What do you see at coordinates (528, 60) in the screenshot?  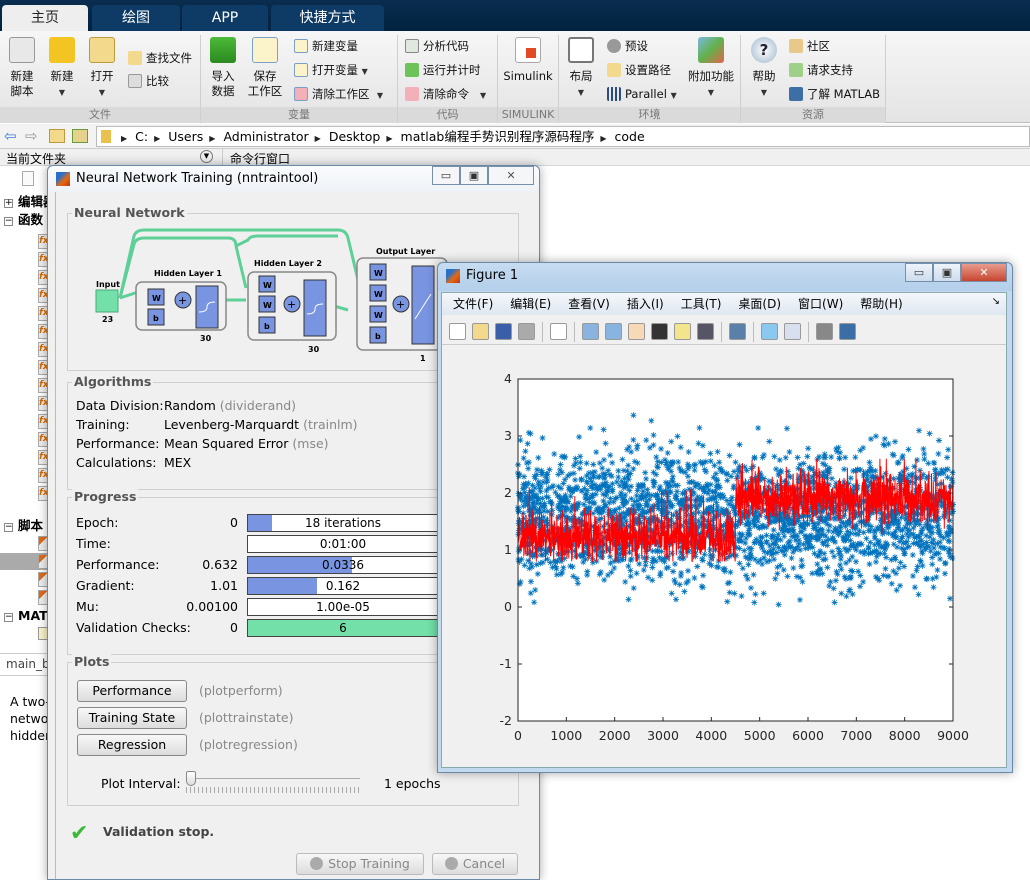 I see `simulink-button: Simulink` at bounding box center [528, 60].